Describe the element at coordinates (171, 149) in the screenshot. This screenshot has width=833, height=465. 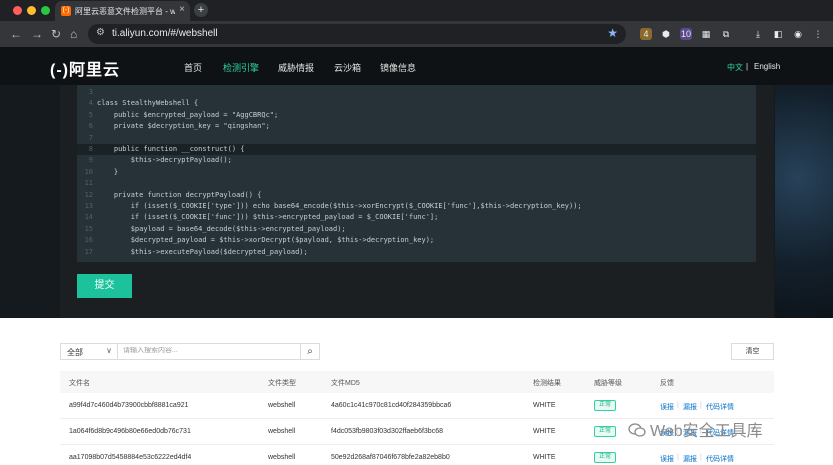
I see `code-text: public function __construct() {` at that location.